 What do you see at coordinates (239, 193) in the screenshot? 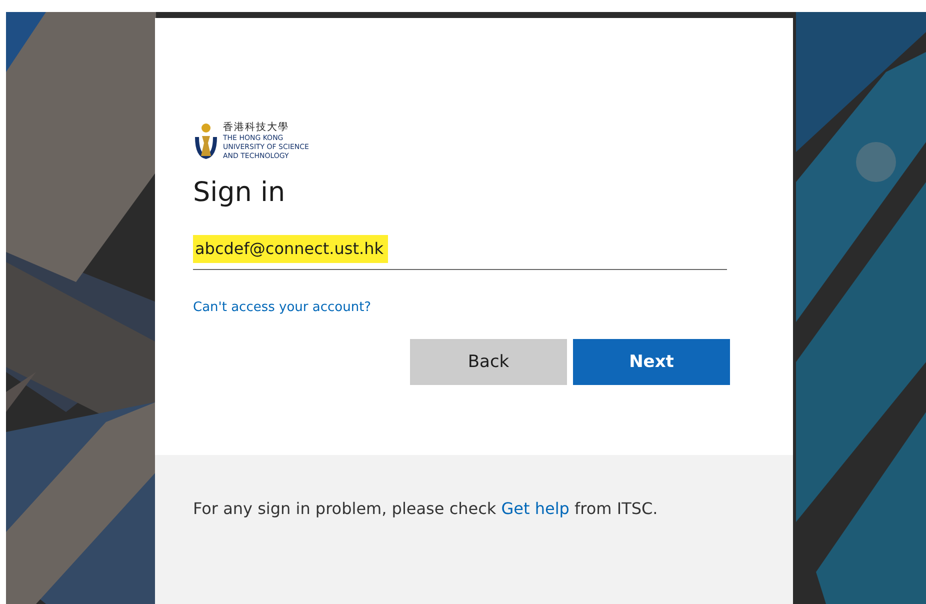
I see `page-title: Sign in` at bounding box center [239, 193].